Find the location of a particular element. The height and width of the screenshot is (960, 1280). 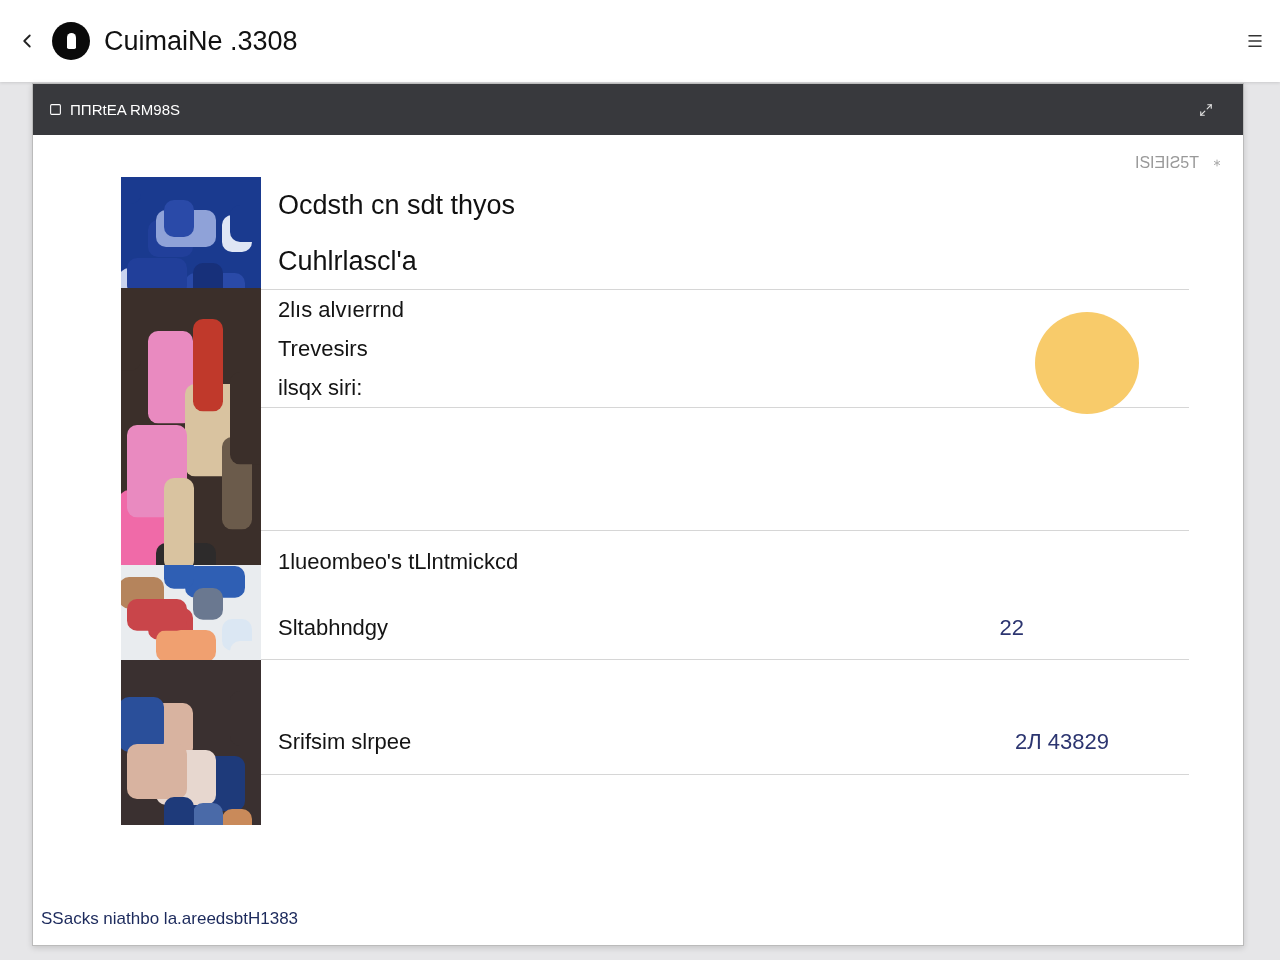

item-text: Srifsim slrpee is located at coordinates (345, 742).